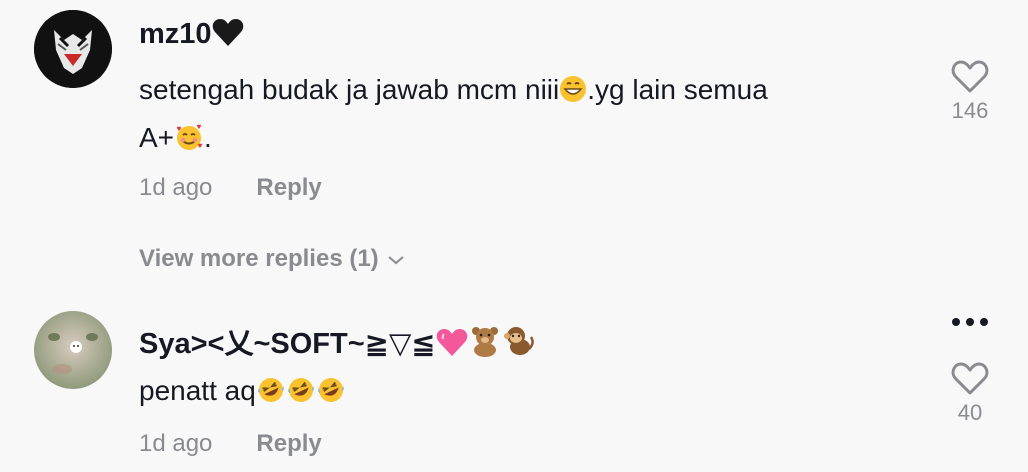  I want to click on more-horizontal-icon, so click(970, 322).